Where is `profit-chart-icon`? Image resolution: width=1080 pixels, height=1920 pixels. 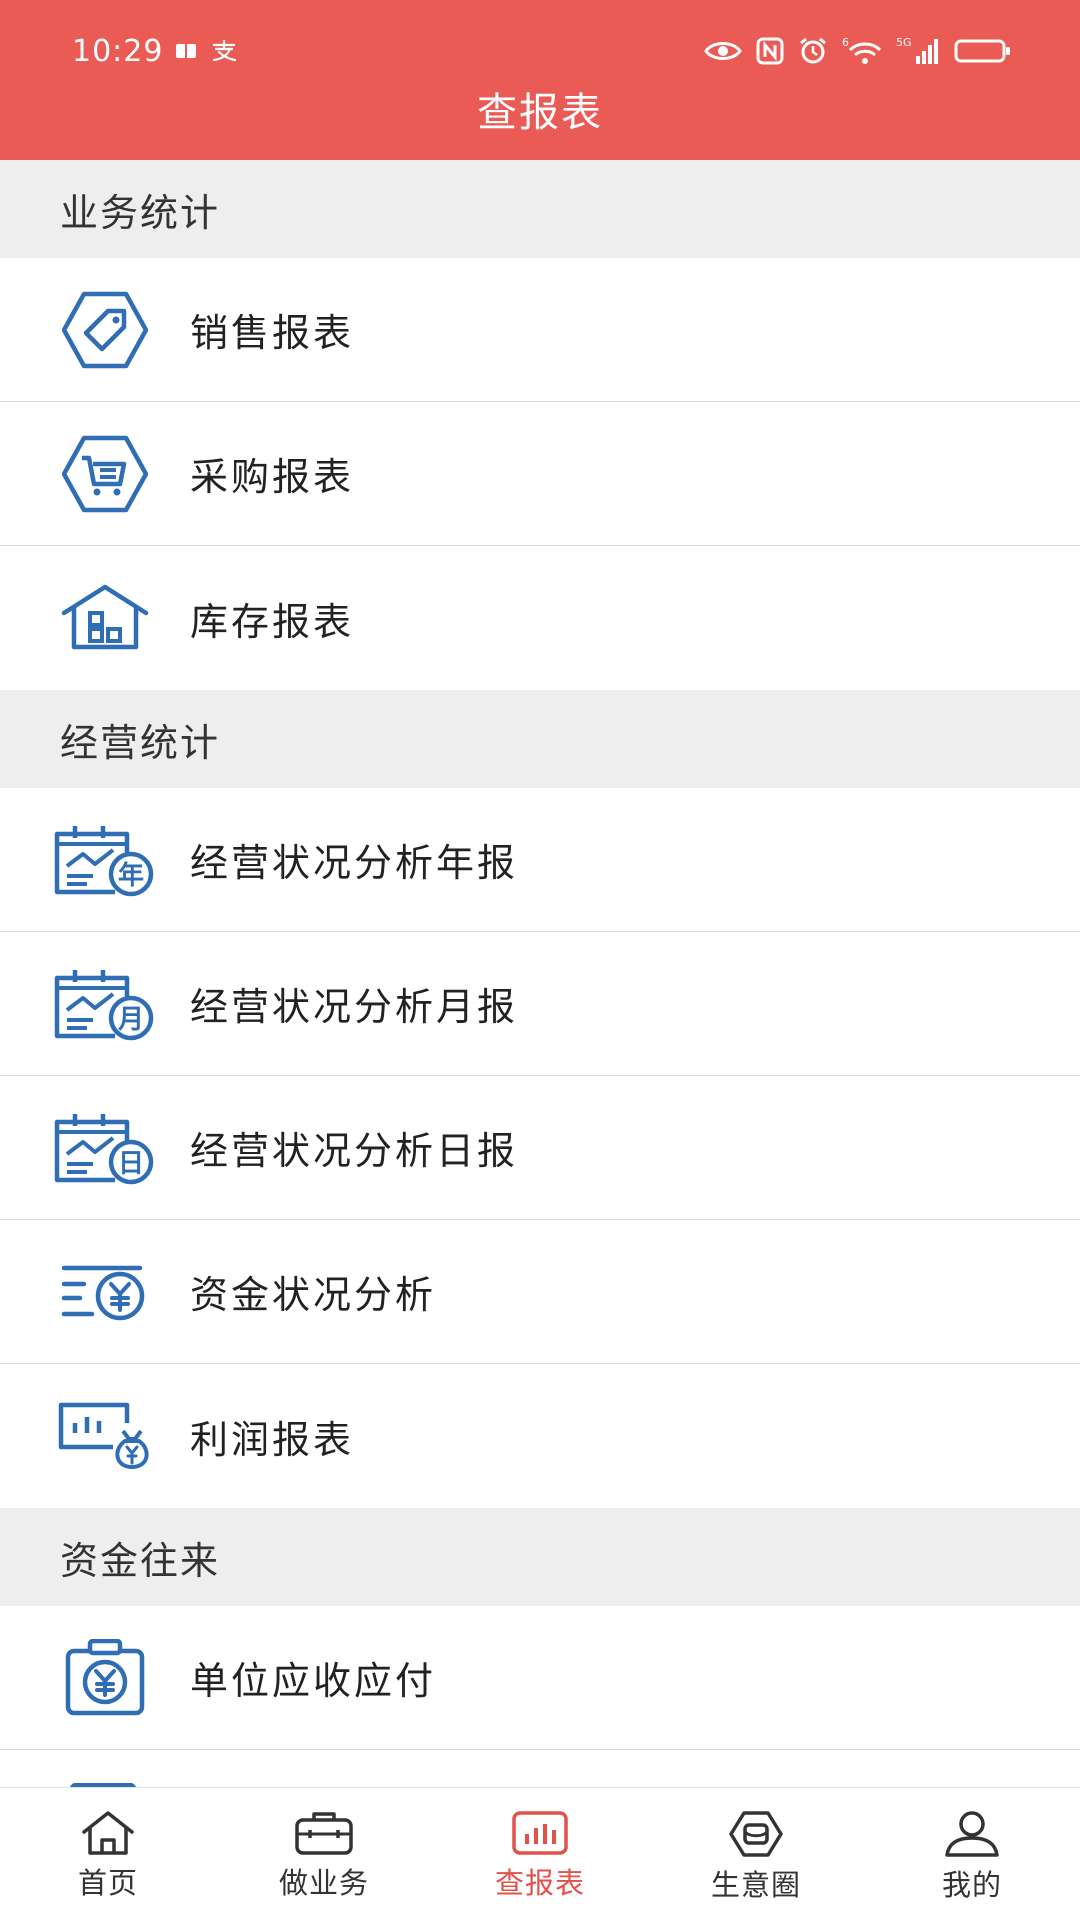
profit-chart-icon is located at coordinates (103, 1435).